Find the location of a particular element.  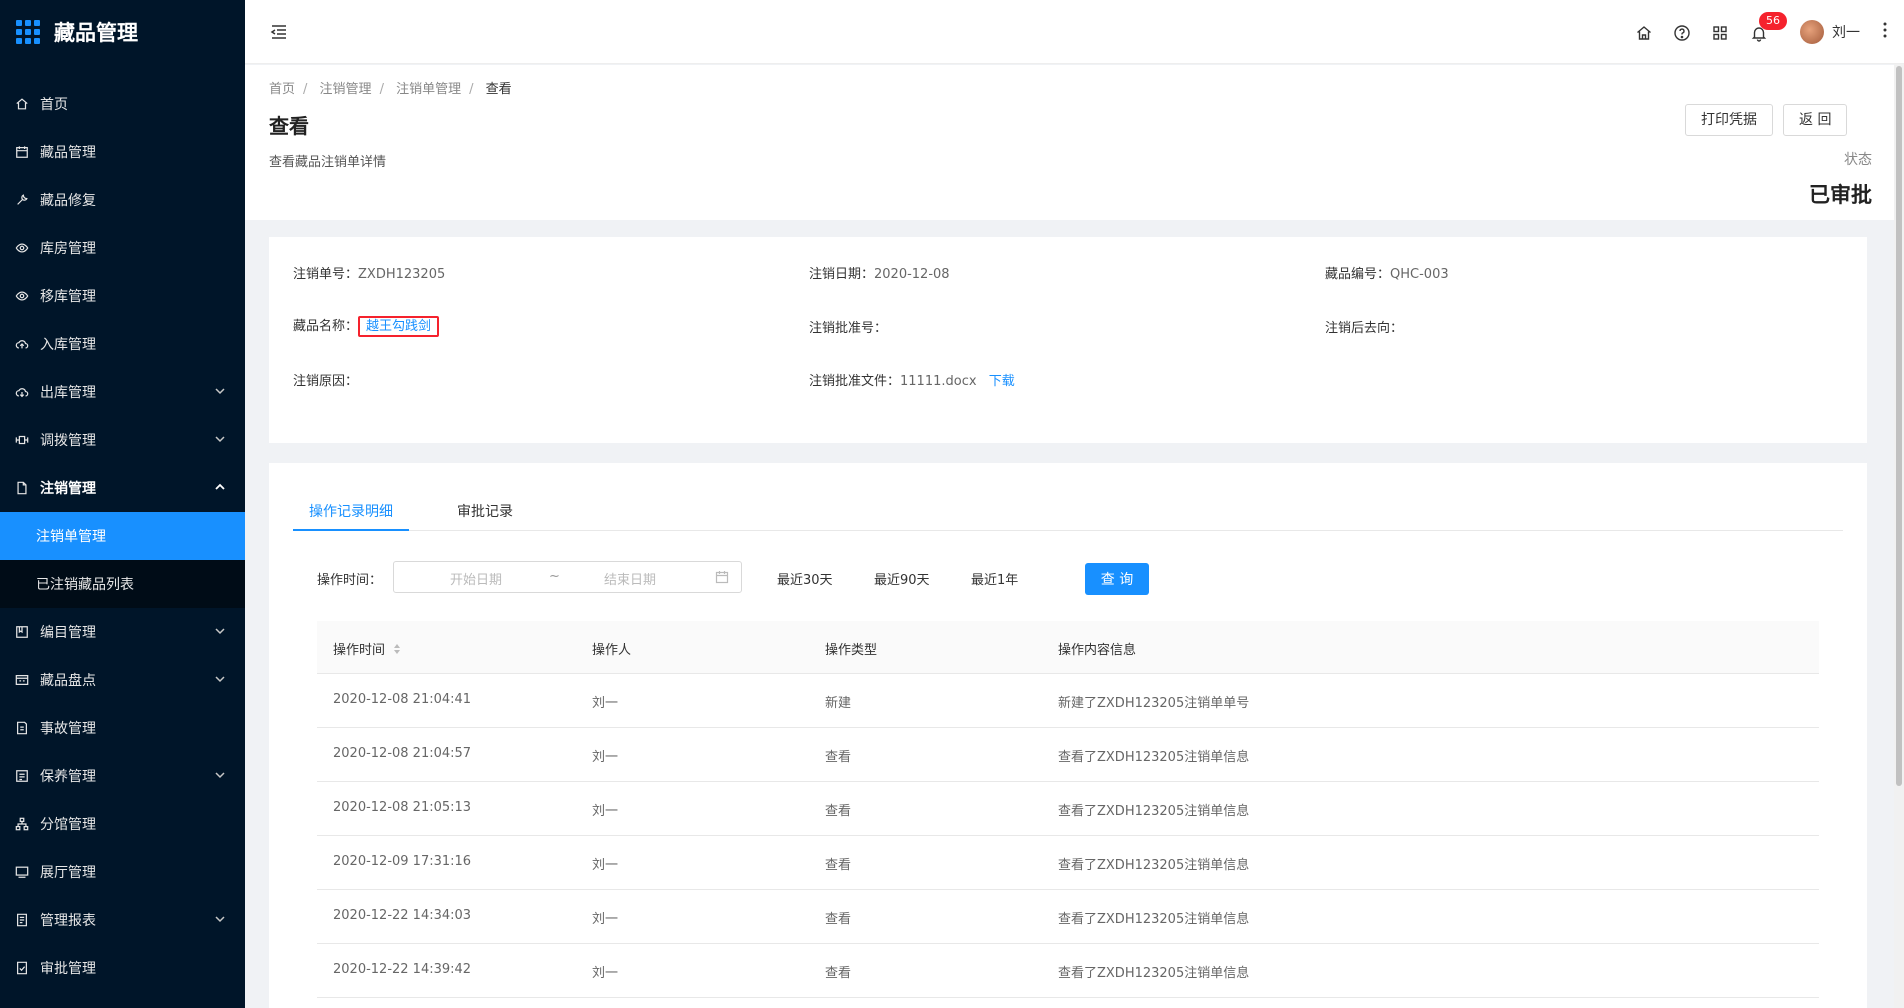

menu-fold-icon is located at coordinates (279, 32).